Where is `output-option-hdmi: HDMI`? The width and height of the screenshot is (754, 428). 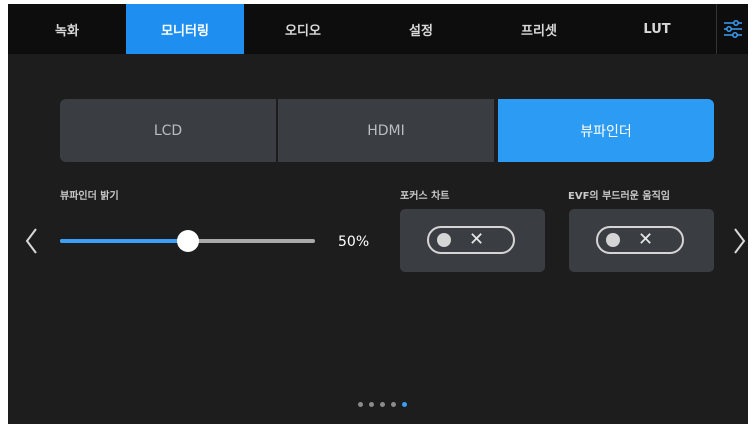 output-option-hdmi: HDMI is located at coordinates (386, 130).